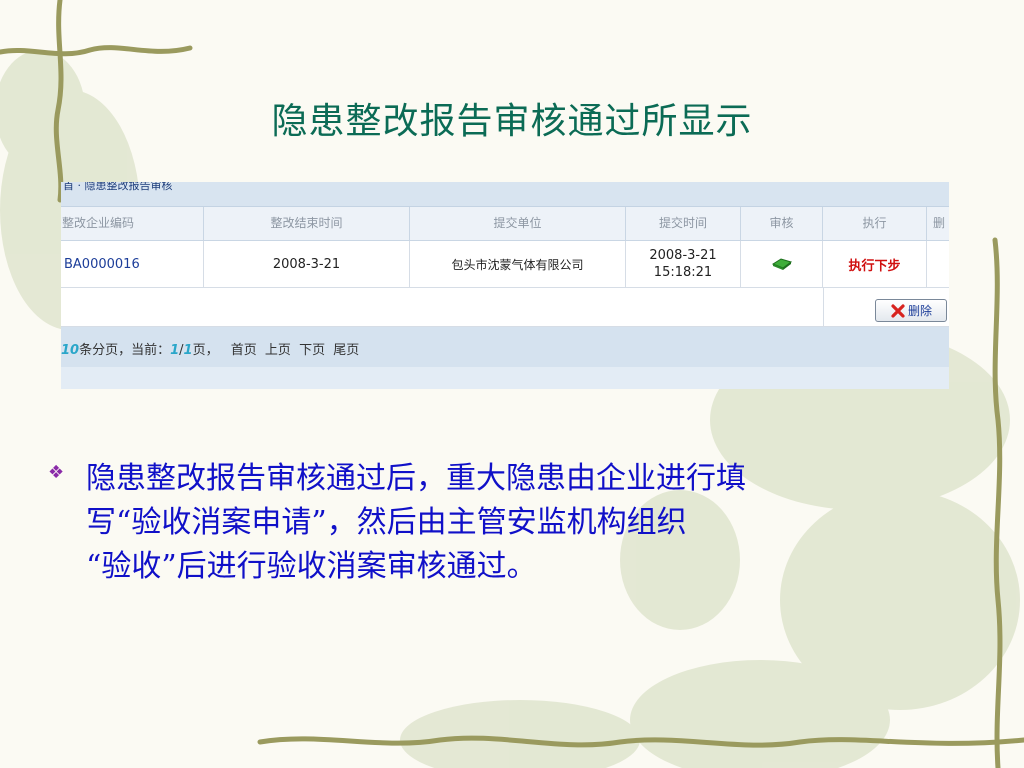 This screenshot has width=1024, height=768. I want to click on unit-cell: 包头市沈蒙气体有限公司, so click(518, 264).